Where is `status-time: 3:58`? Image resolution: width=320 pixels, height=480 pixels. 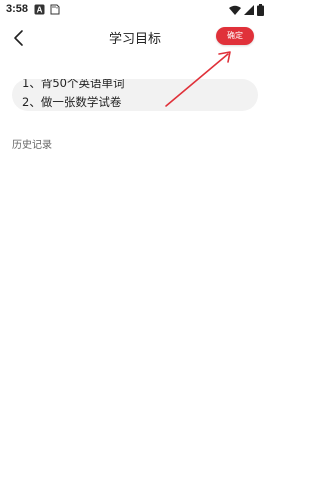
status-time: 3:58 is located at coordinates (17, 9).